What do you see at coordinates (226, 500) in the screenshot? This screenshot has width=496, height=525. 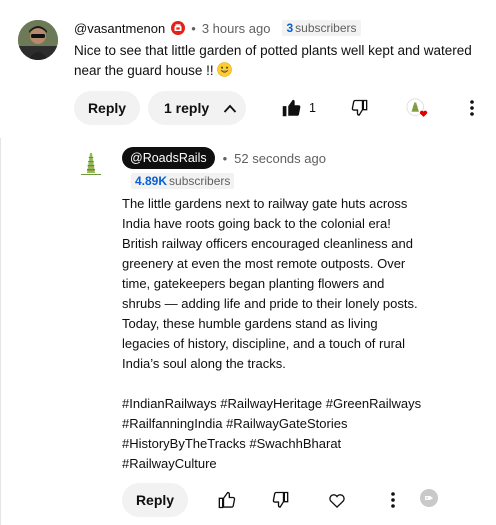 I see `thumbs-up-icon` at bounding box center [226, 500].